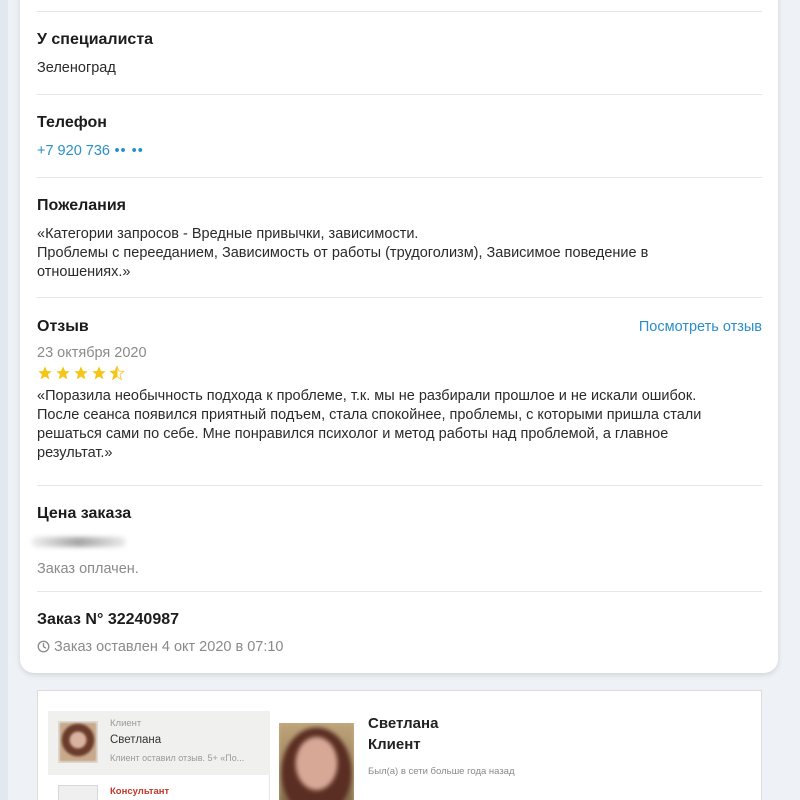 This screenshot has width=800, height=800. Describe the element at coordinates (700, 327) in the screenshot. I see `view-review-link: Посмотреть отзыв` at that location.